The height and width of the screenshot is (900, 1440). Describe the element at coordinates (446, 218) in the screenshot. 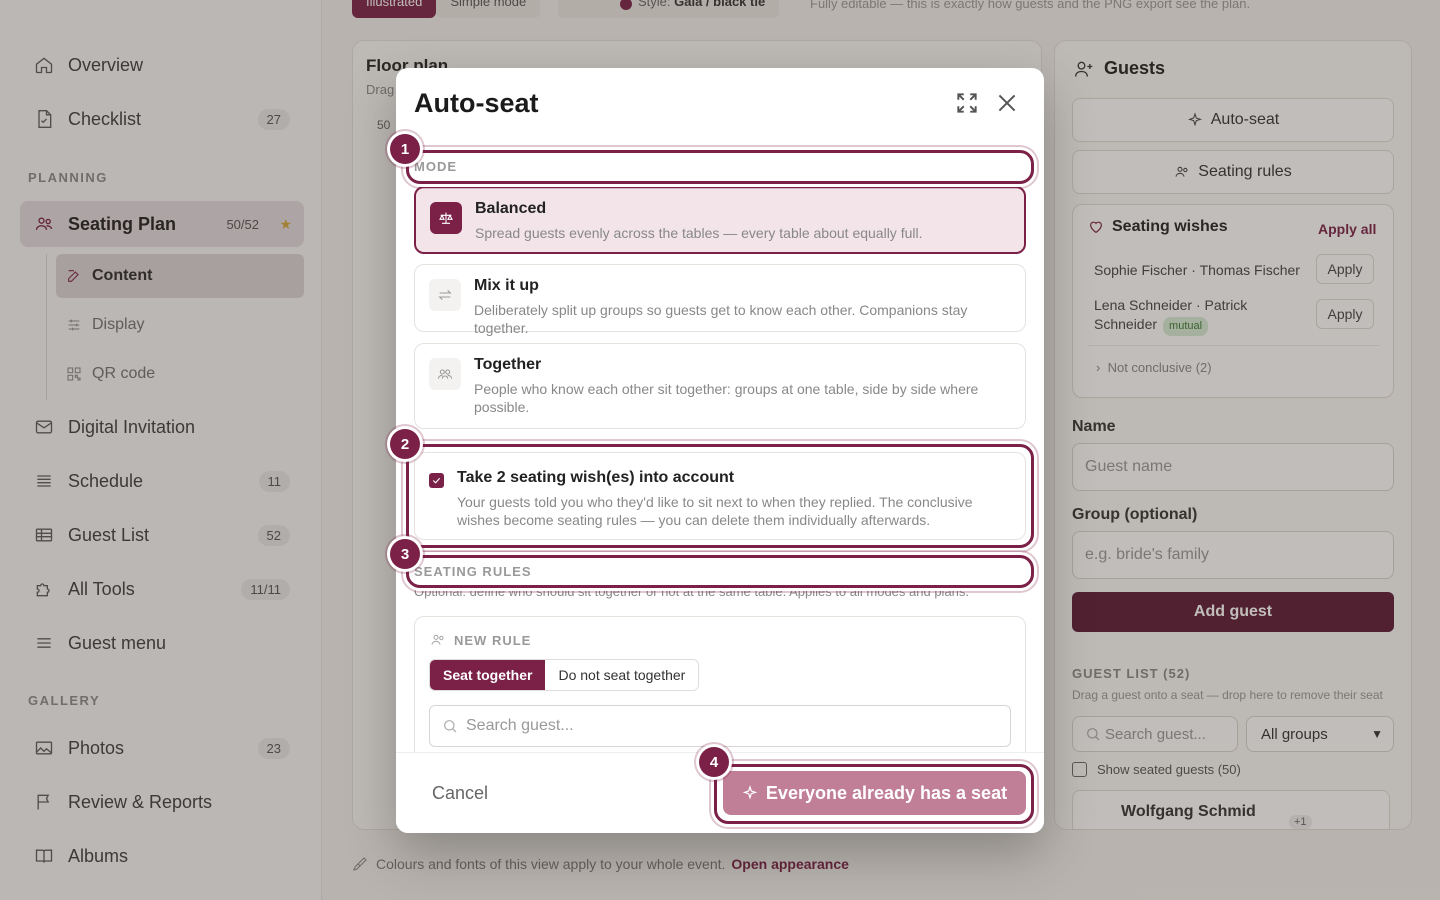

I see `scale-icon` at that location.